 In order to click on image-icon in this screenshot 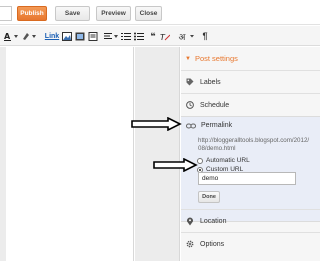, I will do `click(67, 36)`.